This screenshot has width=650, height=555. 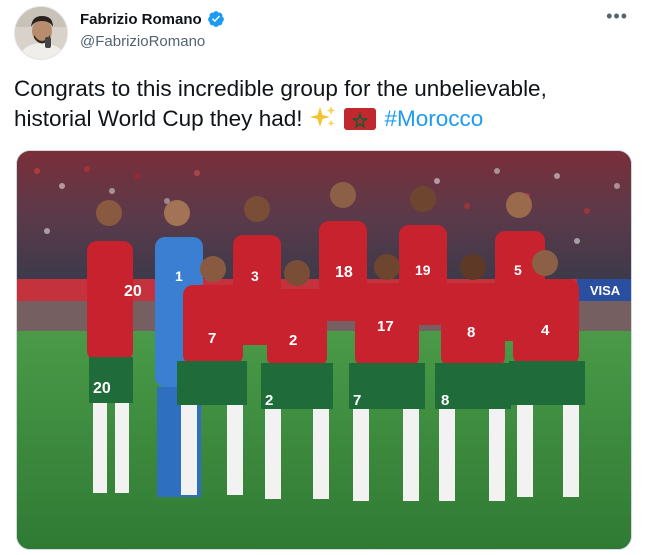 I want to click on jersey-number: 3, so click(x=255, y=276).